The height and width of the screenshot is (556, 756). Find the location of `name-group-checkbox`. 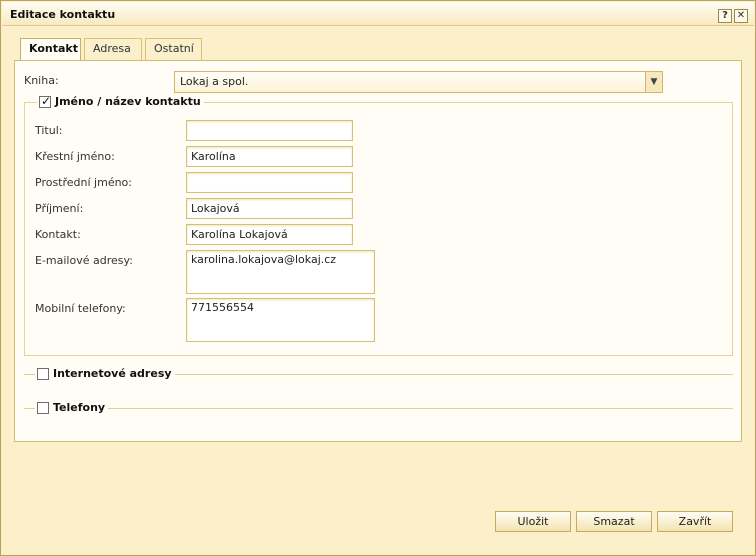

name-group-checkbox is located at coordinates (45, 101).